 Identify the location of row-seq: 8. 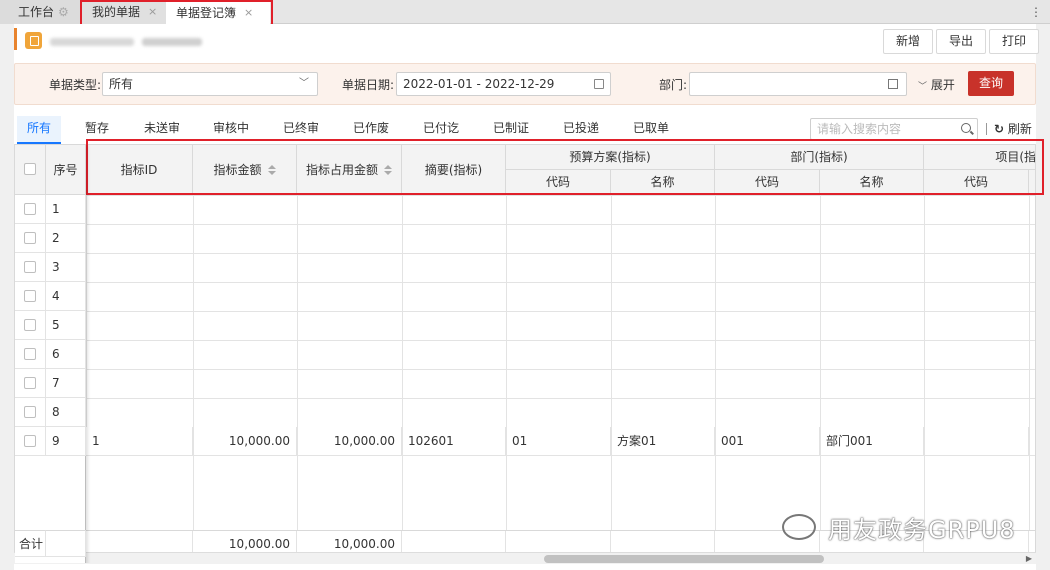
(66, 412).